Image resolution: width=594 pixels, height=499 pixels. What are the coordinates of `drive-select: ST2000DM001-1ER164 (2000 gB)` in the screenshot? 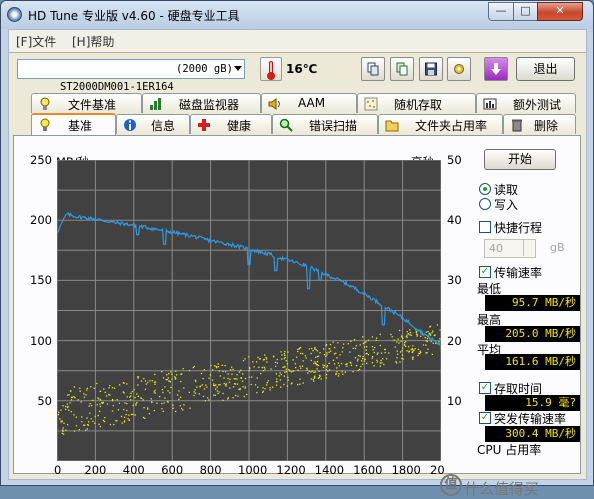 It's located at (131, 69).